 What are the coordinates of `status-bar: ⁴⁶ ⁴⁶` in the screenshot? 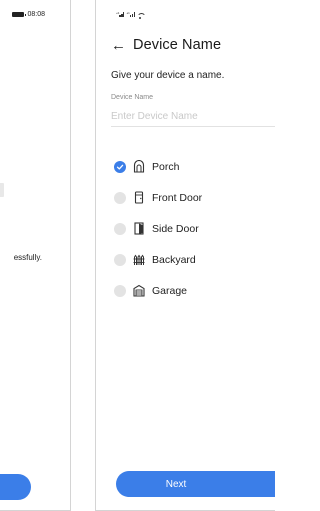 It's located at (131, 15).